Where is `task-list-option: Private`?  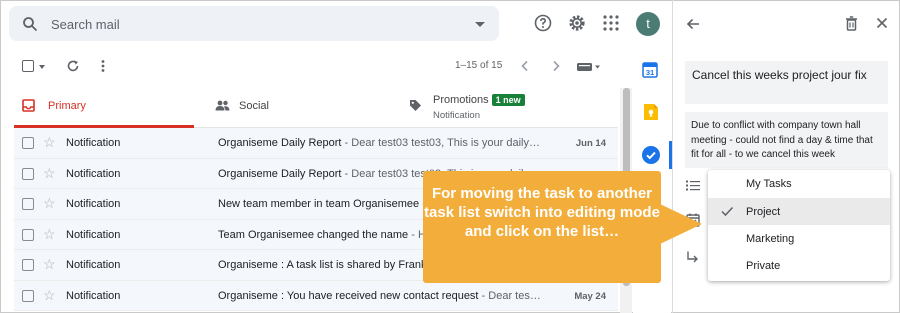 task-list-option: Private is located at coordinates (799, 265).